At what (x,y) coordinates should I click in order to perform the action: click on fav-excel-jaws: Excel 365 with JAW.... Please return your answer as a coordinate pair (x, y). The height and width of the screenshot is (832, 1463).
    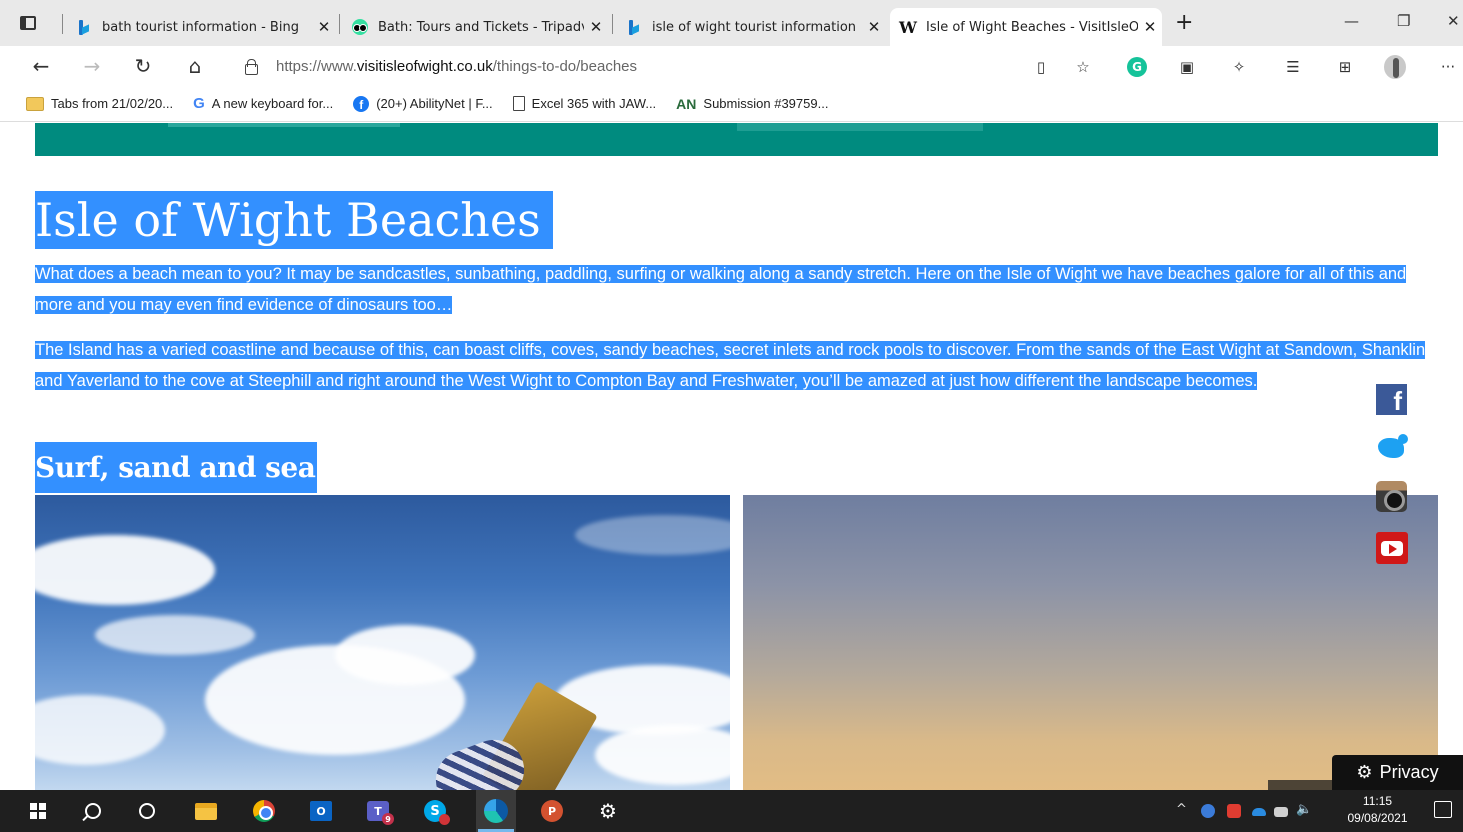
    Looking at the image, I should click on (584, 103).